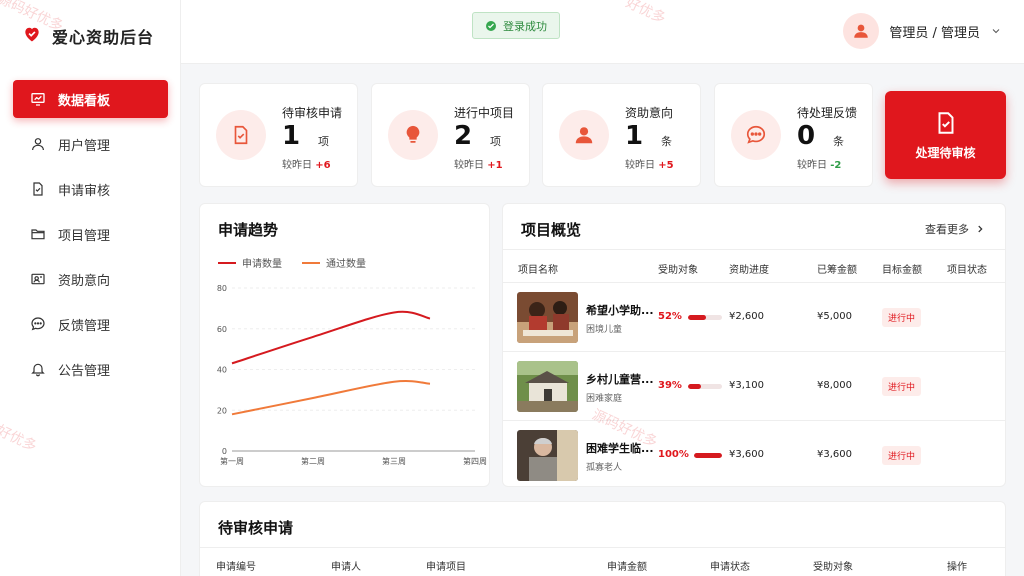 The height and width of the screenshot is (576, 1024). I want to click on sidebar-item-label: 项目管理, so click(84, 236).